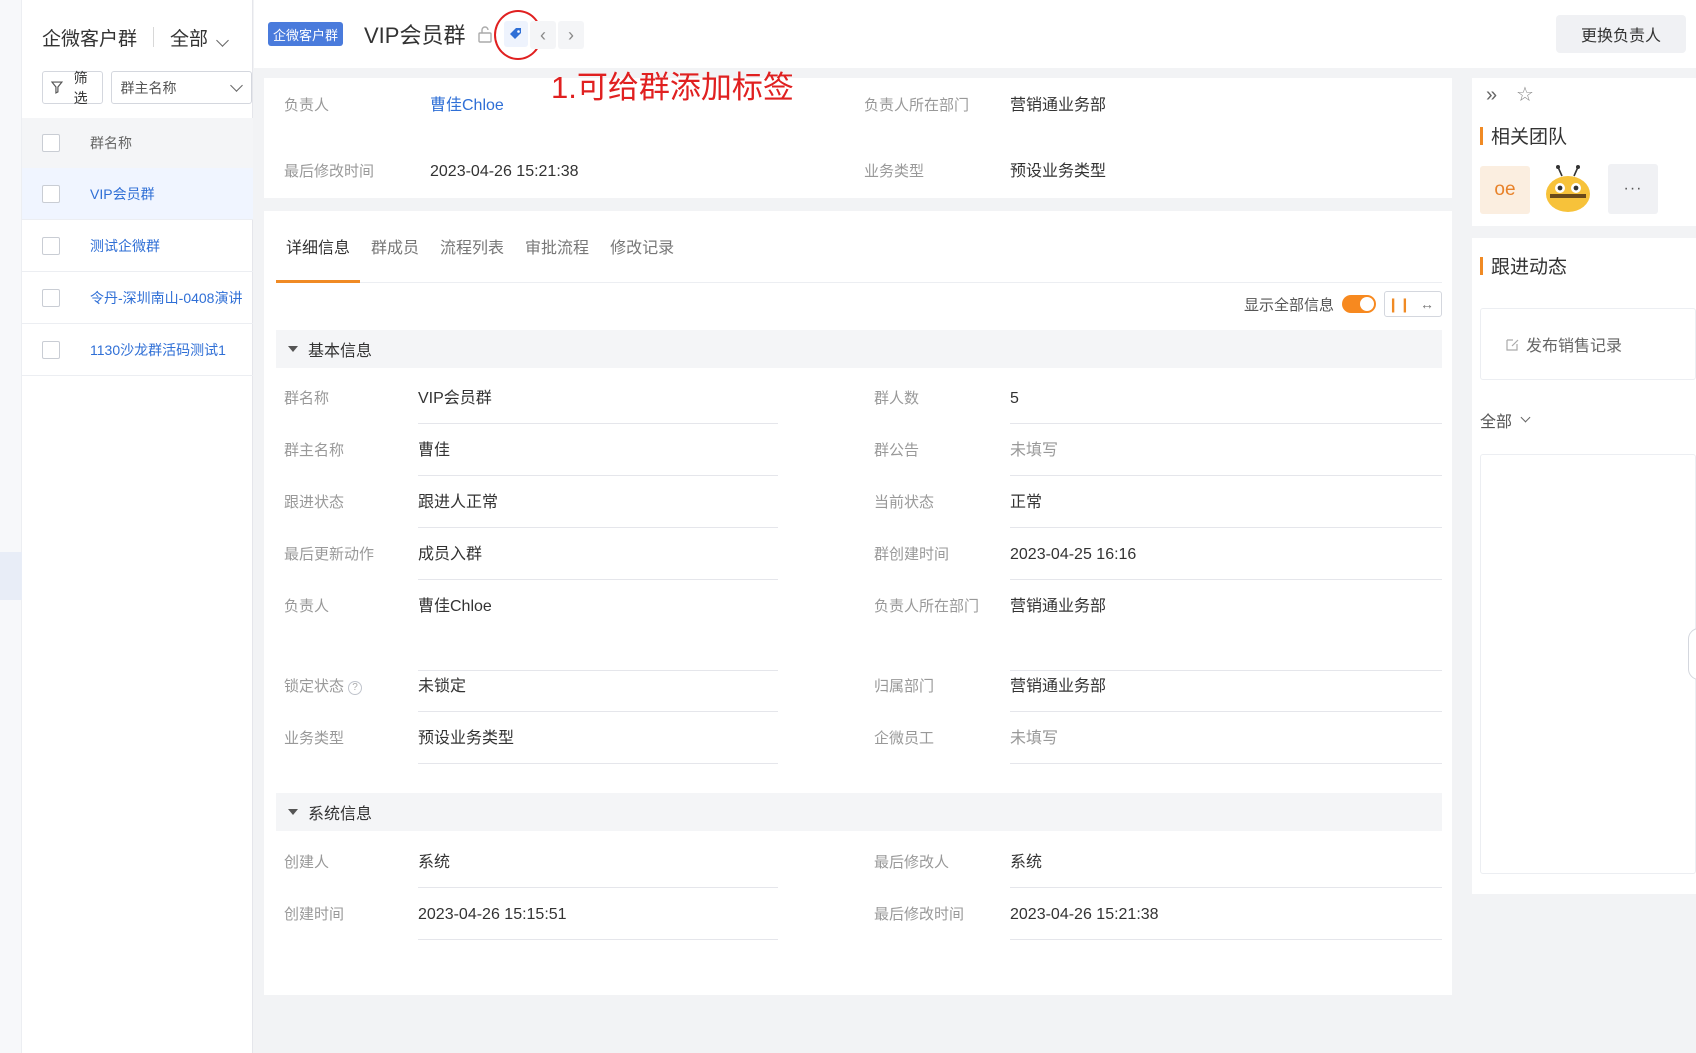  Describe the element at coordinates (181, 87) in the screenshot. I see `filter-field-select: 群主名称` at that location.